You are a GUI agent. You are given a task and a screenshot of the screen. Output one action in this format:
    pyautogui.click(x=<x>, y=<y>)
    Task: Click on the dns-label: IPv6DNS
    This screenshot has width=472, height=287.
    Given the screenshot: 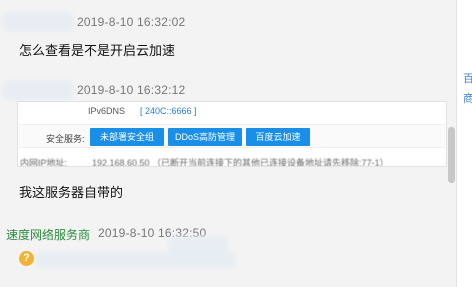 What is the action you would take?
    pyautogui.click(x=107, y=111)
    